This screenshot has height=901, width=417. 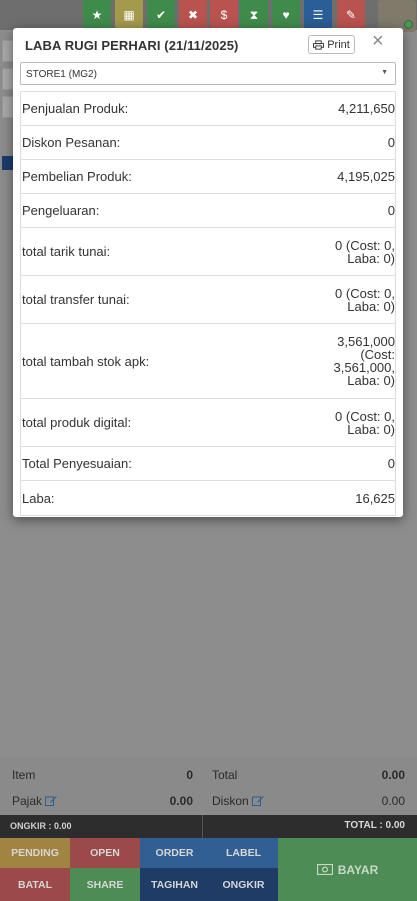 I want to click on row-label: Laba:, so click(x=38, y=498).